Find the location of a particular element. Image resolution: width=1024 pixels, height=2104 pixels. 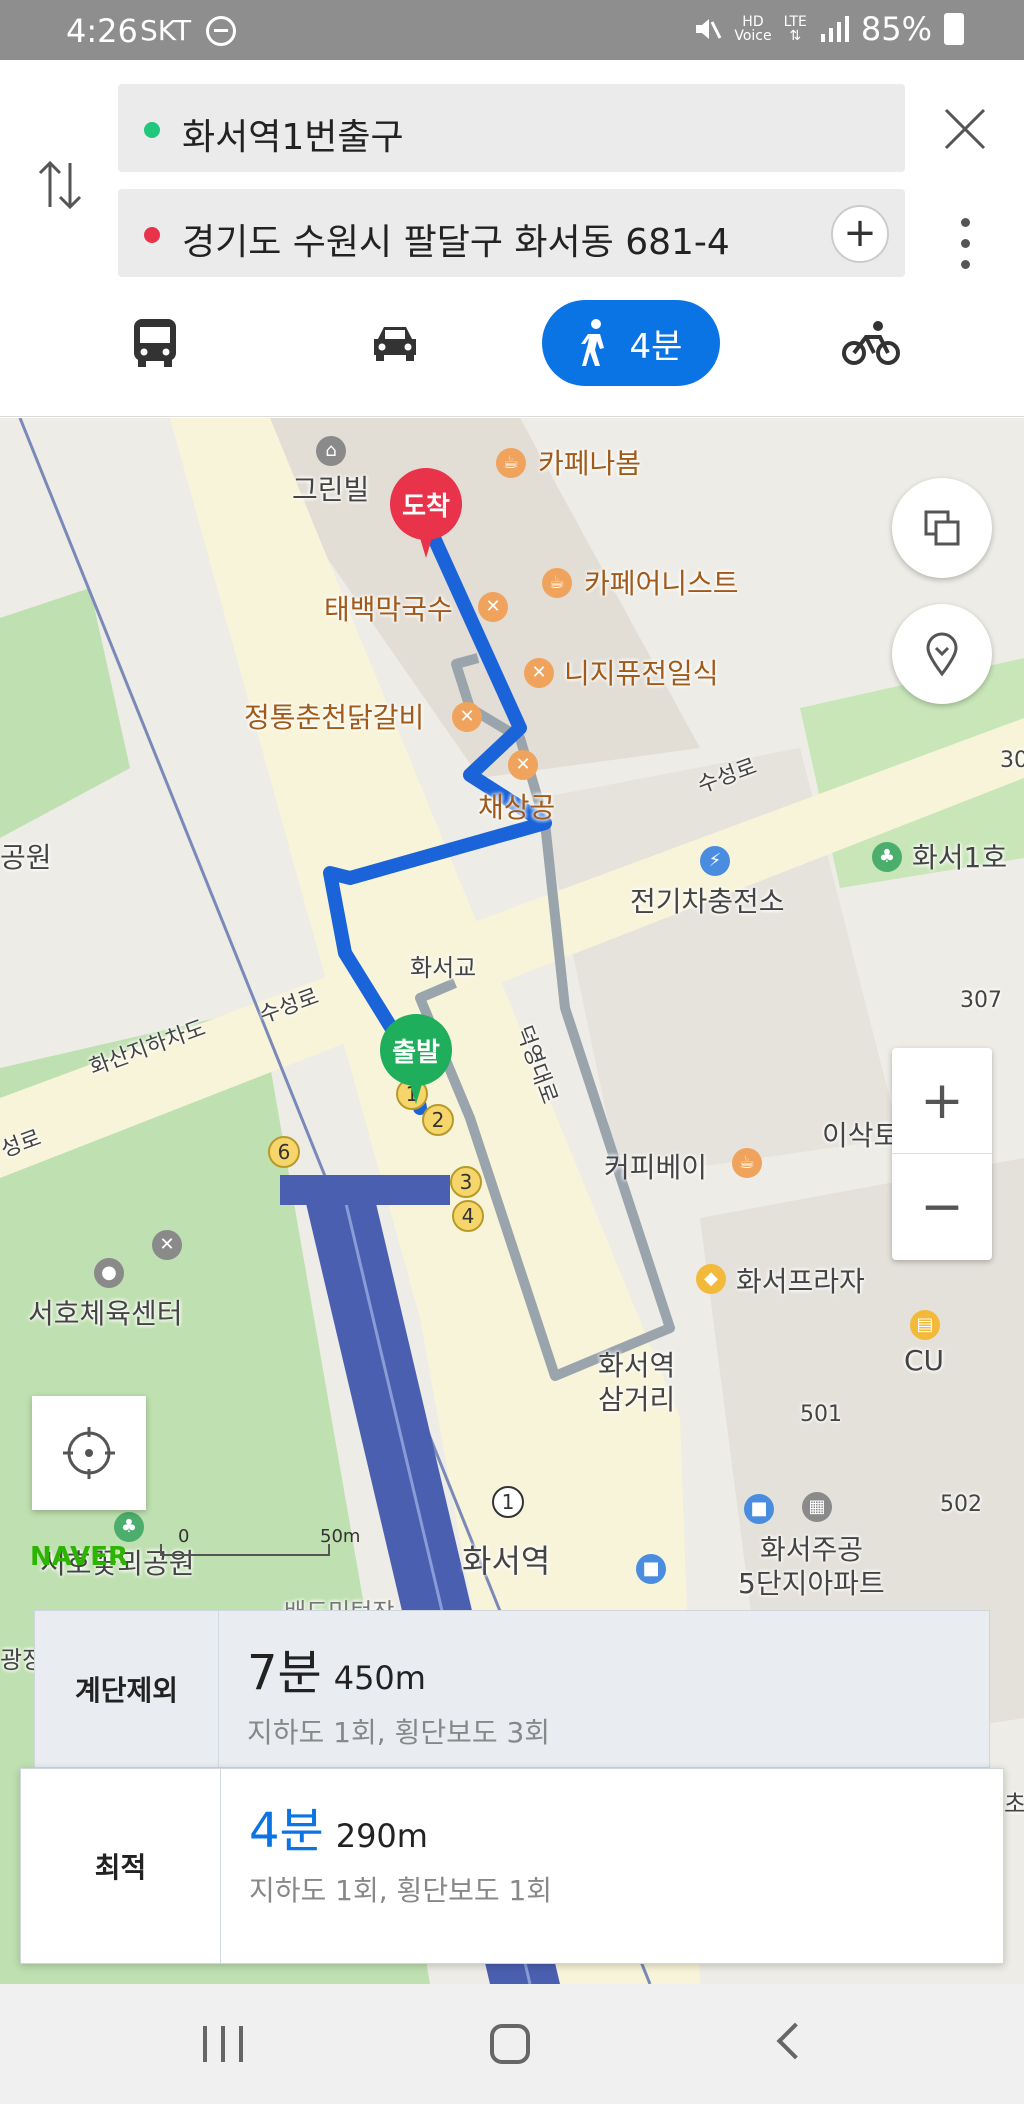

bike-icon is located at coordinates (871, 343).